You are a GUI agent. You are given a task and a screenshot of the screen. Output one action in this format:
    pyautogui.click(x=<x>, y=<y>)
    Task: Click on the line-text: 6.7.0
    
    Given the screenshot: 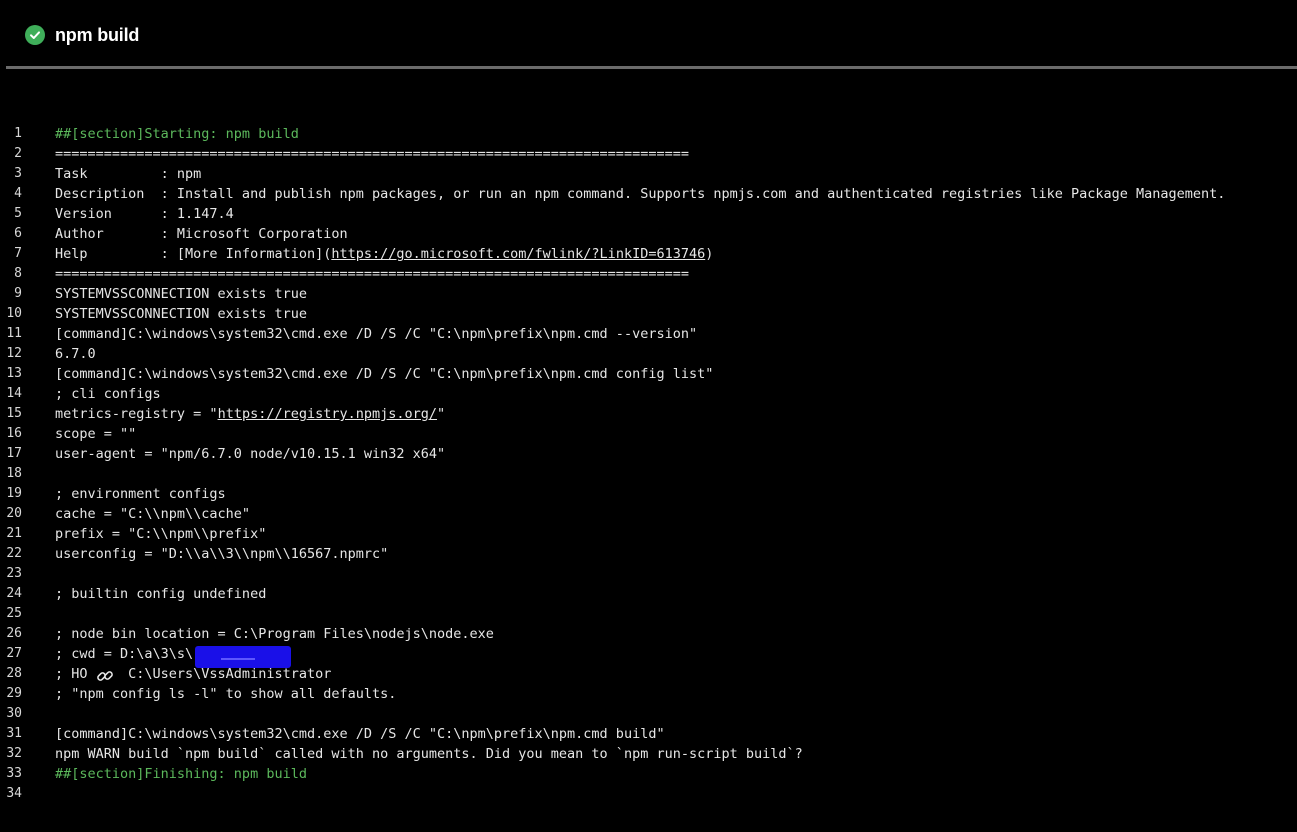 What is the action you would take?
    pyautogui.click(x=75, y=354)
    